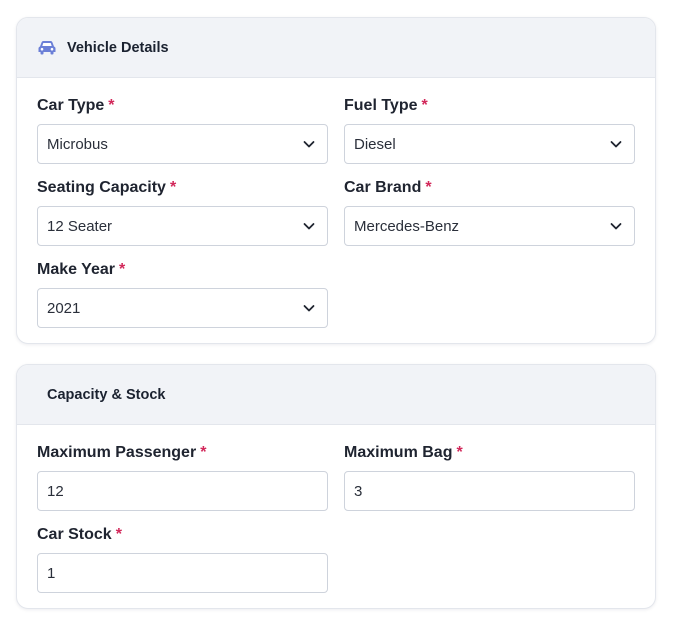 This screenshot has height=626, width=674. What do you see at coordinates (407, 226) in the screenshot?
I see `car-brand-value: Mercedes-Benz` at bounding box center [407, 226].